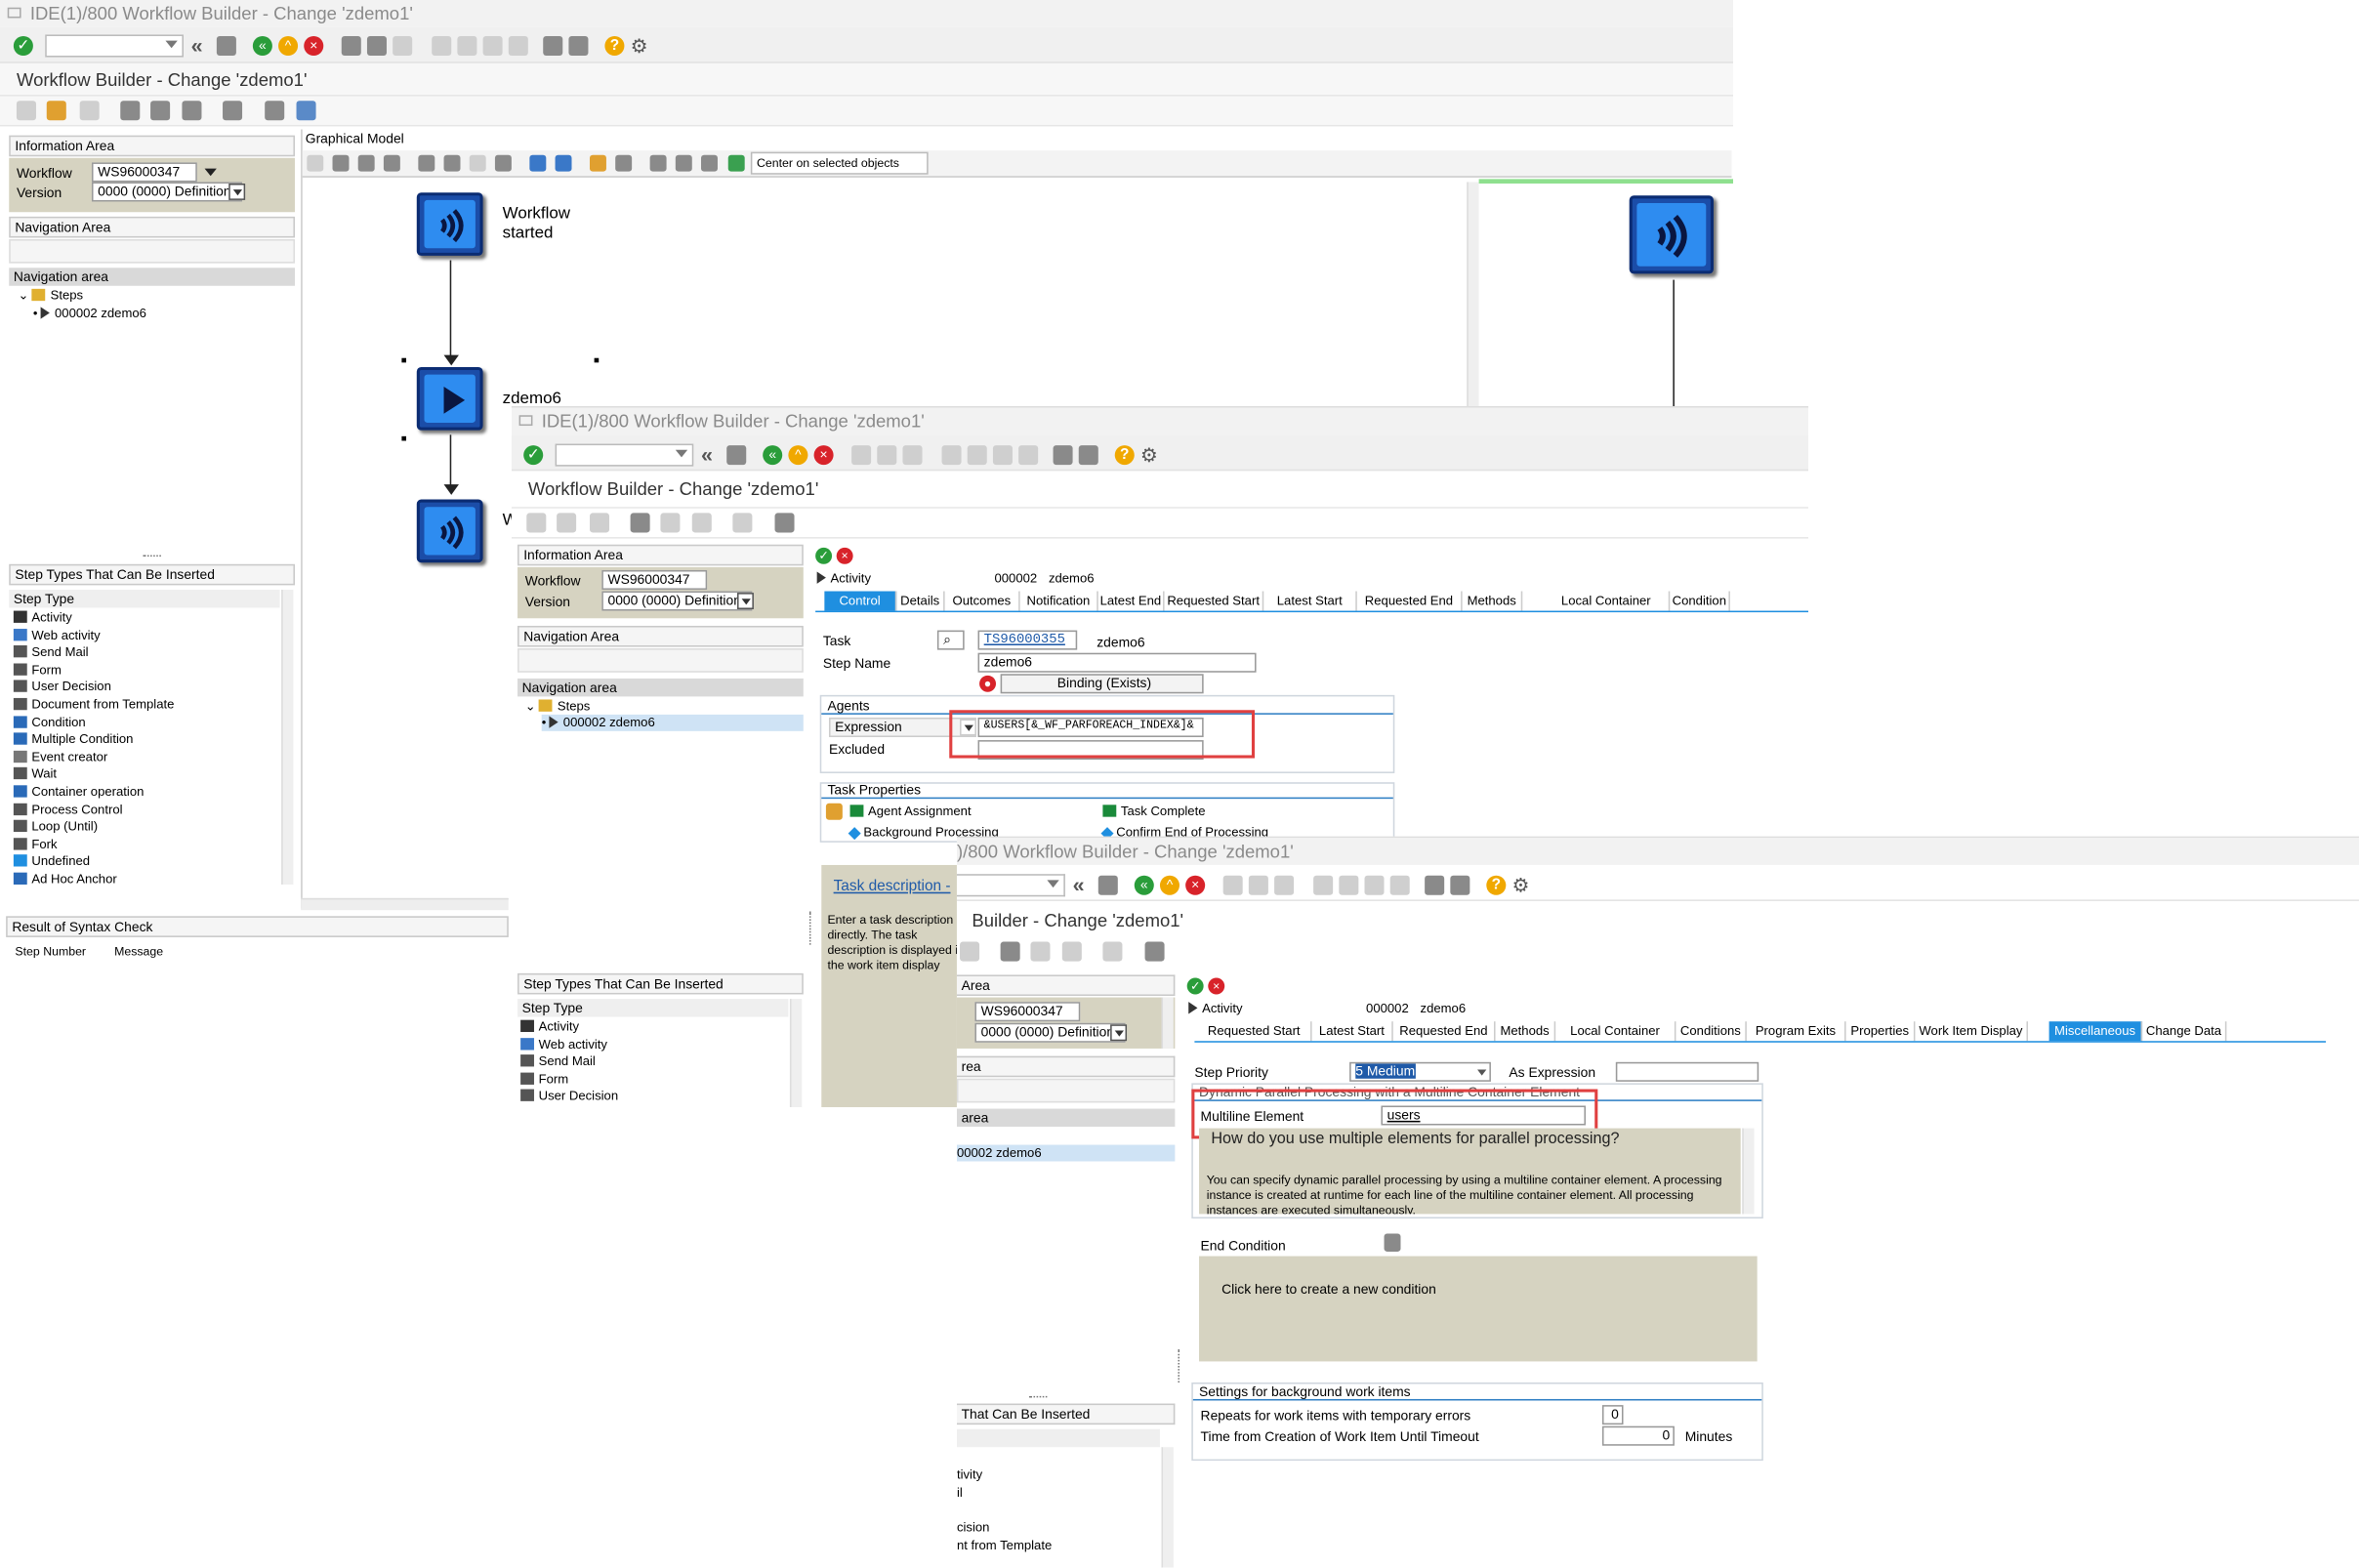 The width and height of the screenshot is (2359, 1568). What do you see at coordinates (79, 793) in the screenshot?
I see `step-type-item: Container operation` at bounding box center [79, 793].